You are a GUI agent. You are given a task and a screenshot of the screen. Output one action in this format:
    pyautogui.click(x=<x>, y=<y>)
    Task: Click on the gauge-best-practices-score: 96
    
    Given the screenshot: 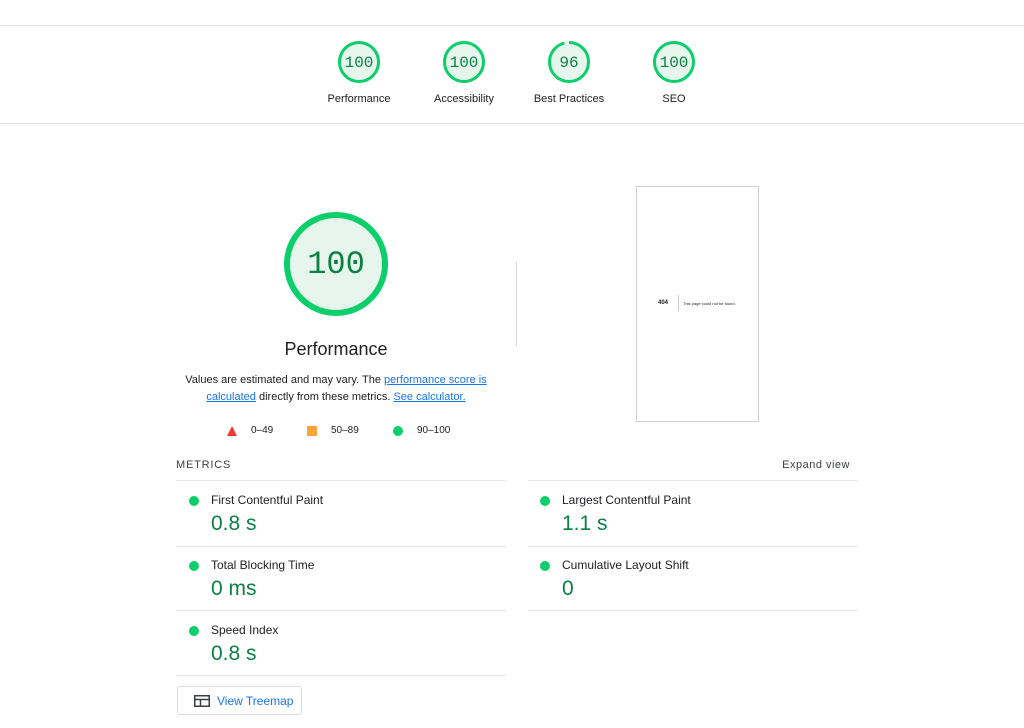 What is the action you would take?
    pyautogui.click(x=568, y=63)
    